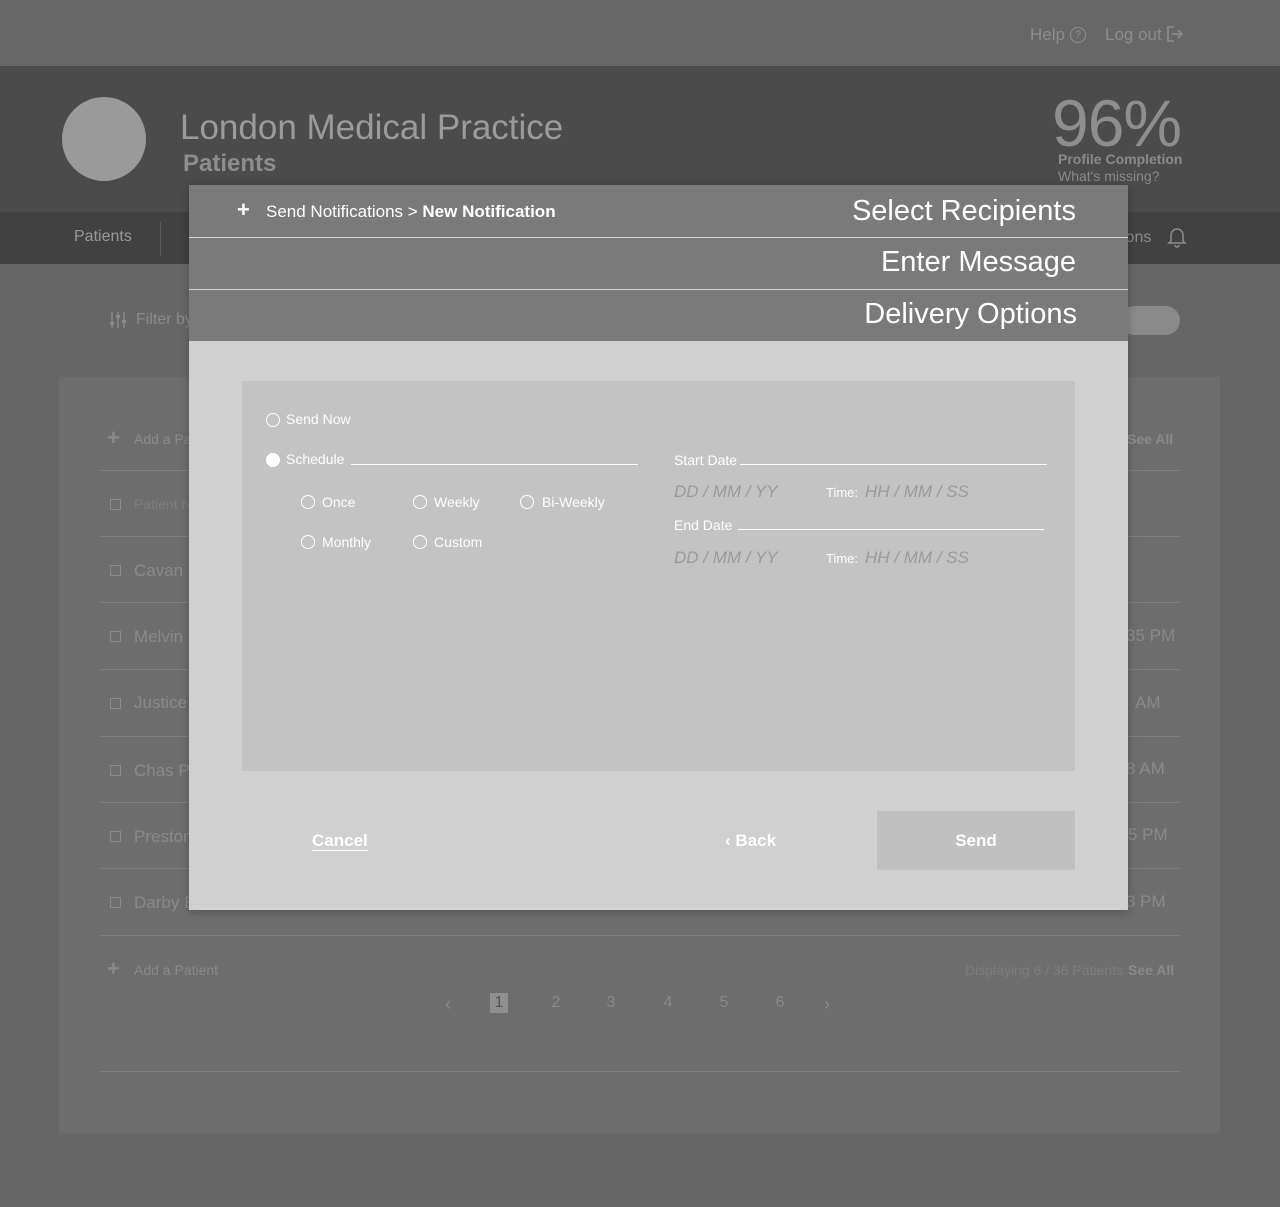 The width and height of the screenshot is (1280, 1207). Describe the element at coordinates (640, 33) in the screenshot. I see `top-bar` at that location.